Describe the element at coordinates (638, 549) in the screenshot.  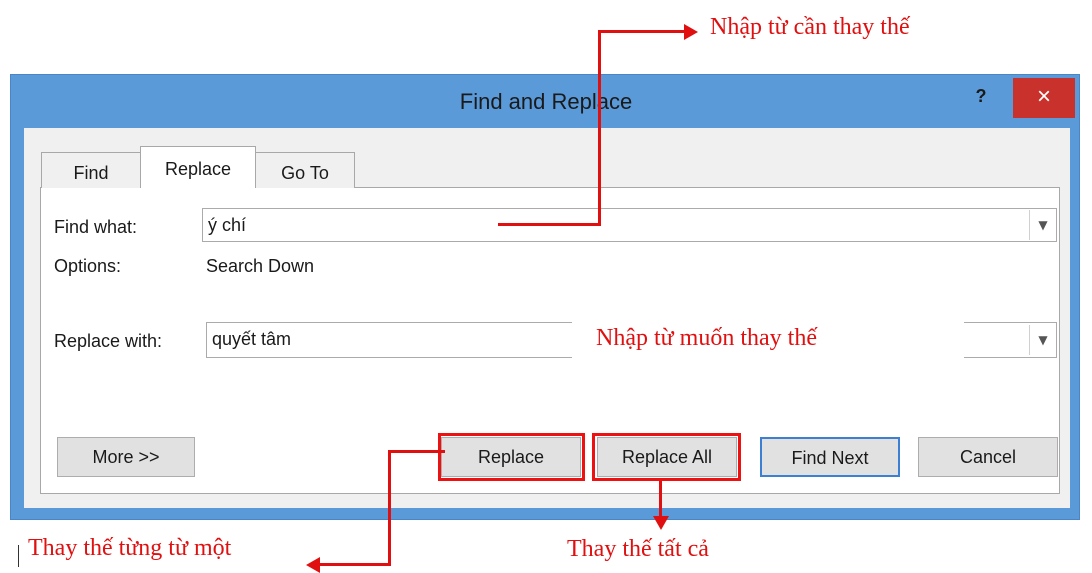
I see `annotation-replace-all: Thay thế tất cả` at that location.